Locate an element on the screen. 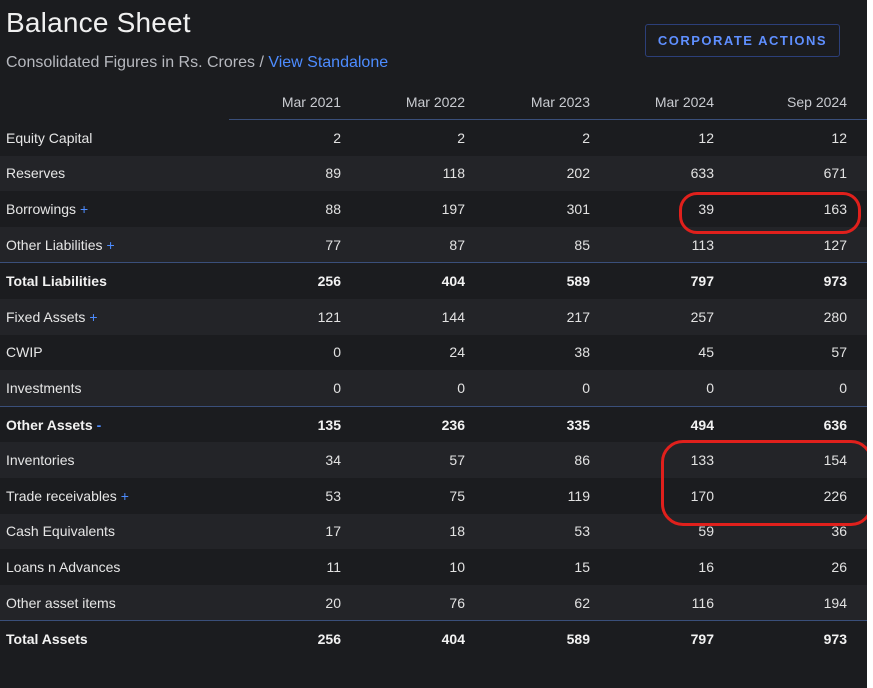 The width and height of the screenshot is (873, 688). table-cell: 226 is located at coordinates (835, 495).